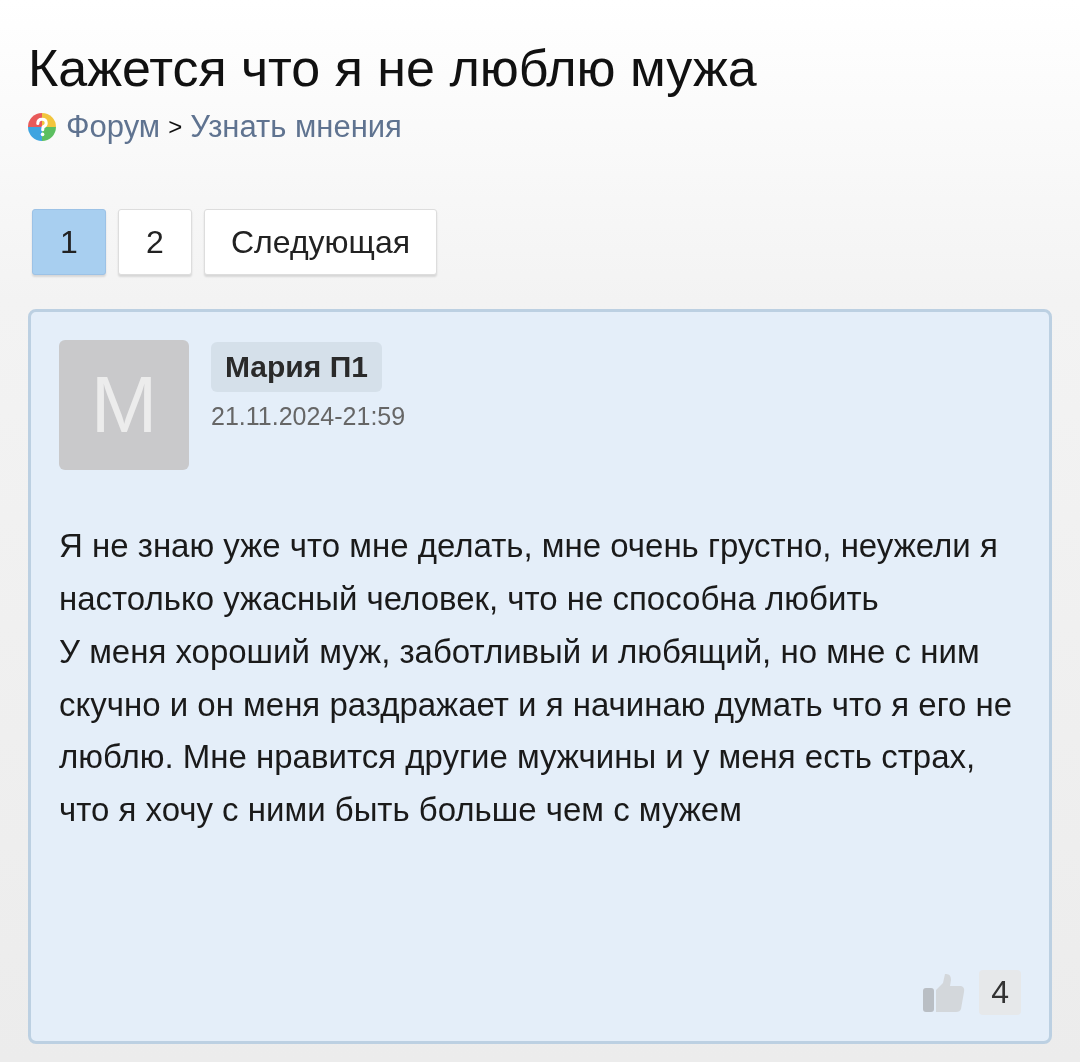  What do you see at coordinates (944, 992) in the screenshot?
I see `thumbs-up-icon` at bounding box center [944, 992].